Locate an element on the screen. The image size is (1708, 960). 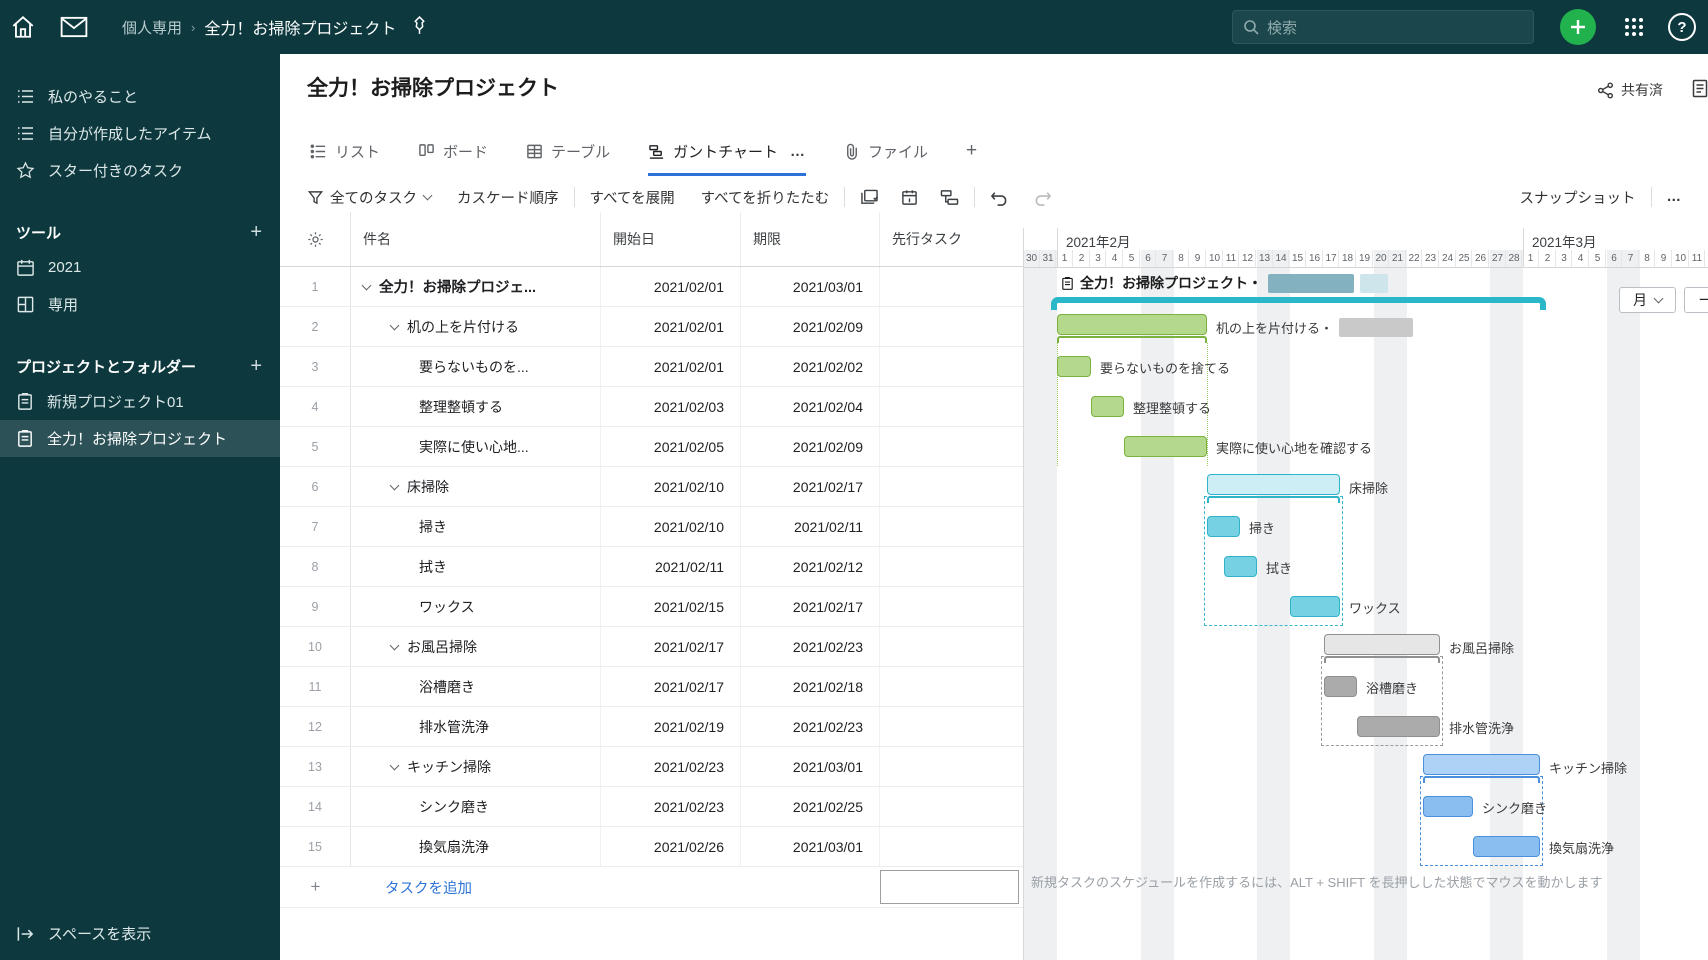
add-row-plus-icon: + is located at coordinates (315, 887).